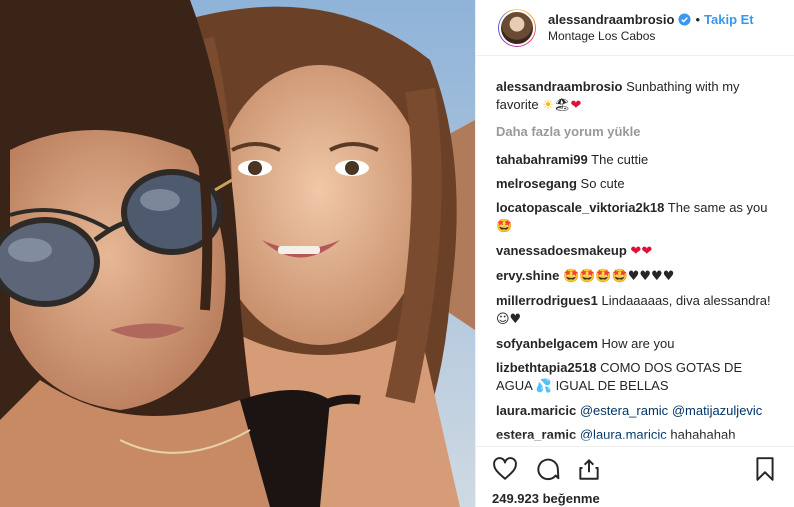 The height and width of the screenshot is (507, 794). I want to click on action-icons, so click(635, 469).